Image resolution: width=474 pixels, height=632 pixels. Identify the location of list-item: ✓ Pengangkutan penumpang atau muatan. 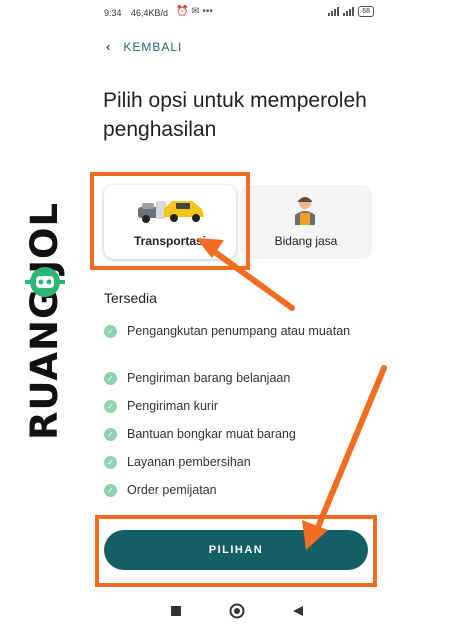
(234, 331).